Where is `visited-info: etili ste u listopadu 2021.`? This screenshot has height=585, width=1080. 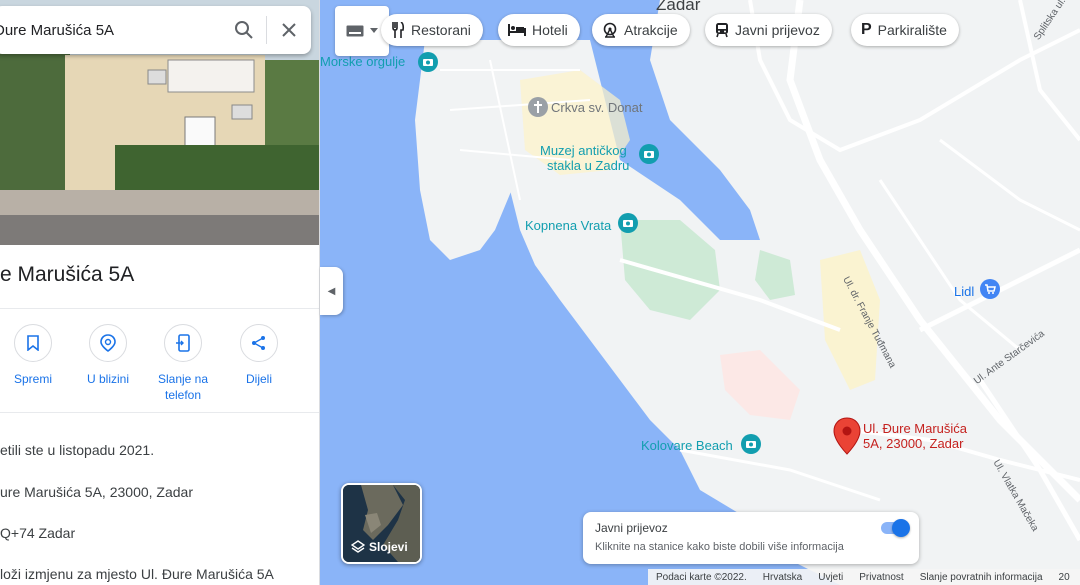 visited-info: etili ste u listopadu 2021. is located at coordinates (77, 450).